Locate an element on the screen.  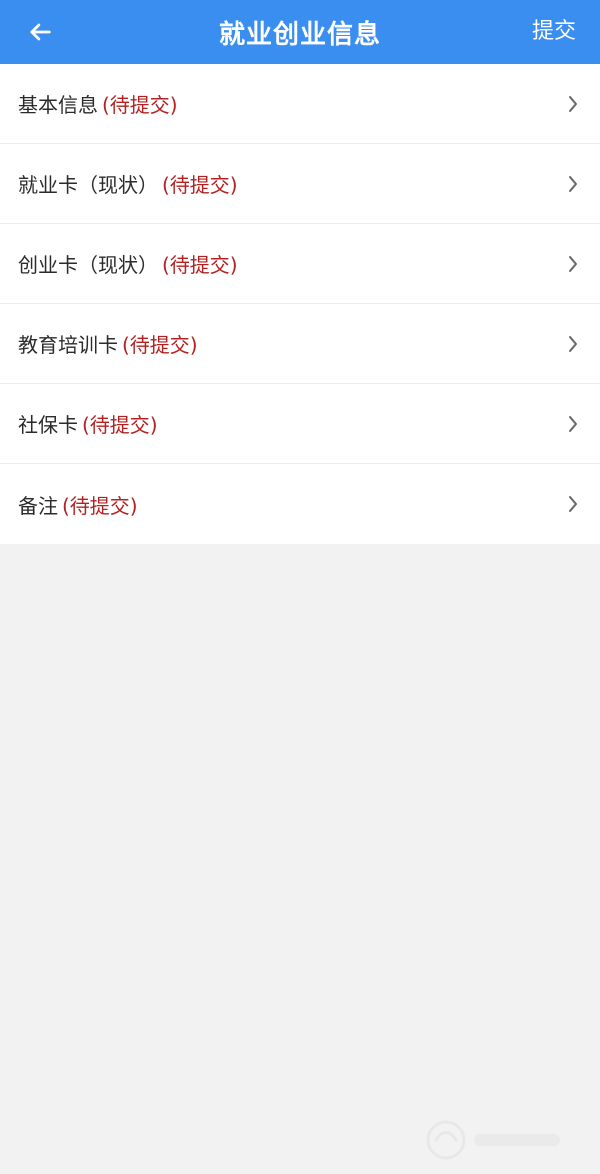
list-item-label: 创业卡（现状） is located at coordinates (88, 265).